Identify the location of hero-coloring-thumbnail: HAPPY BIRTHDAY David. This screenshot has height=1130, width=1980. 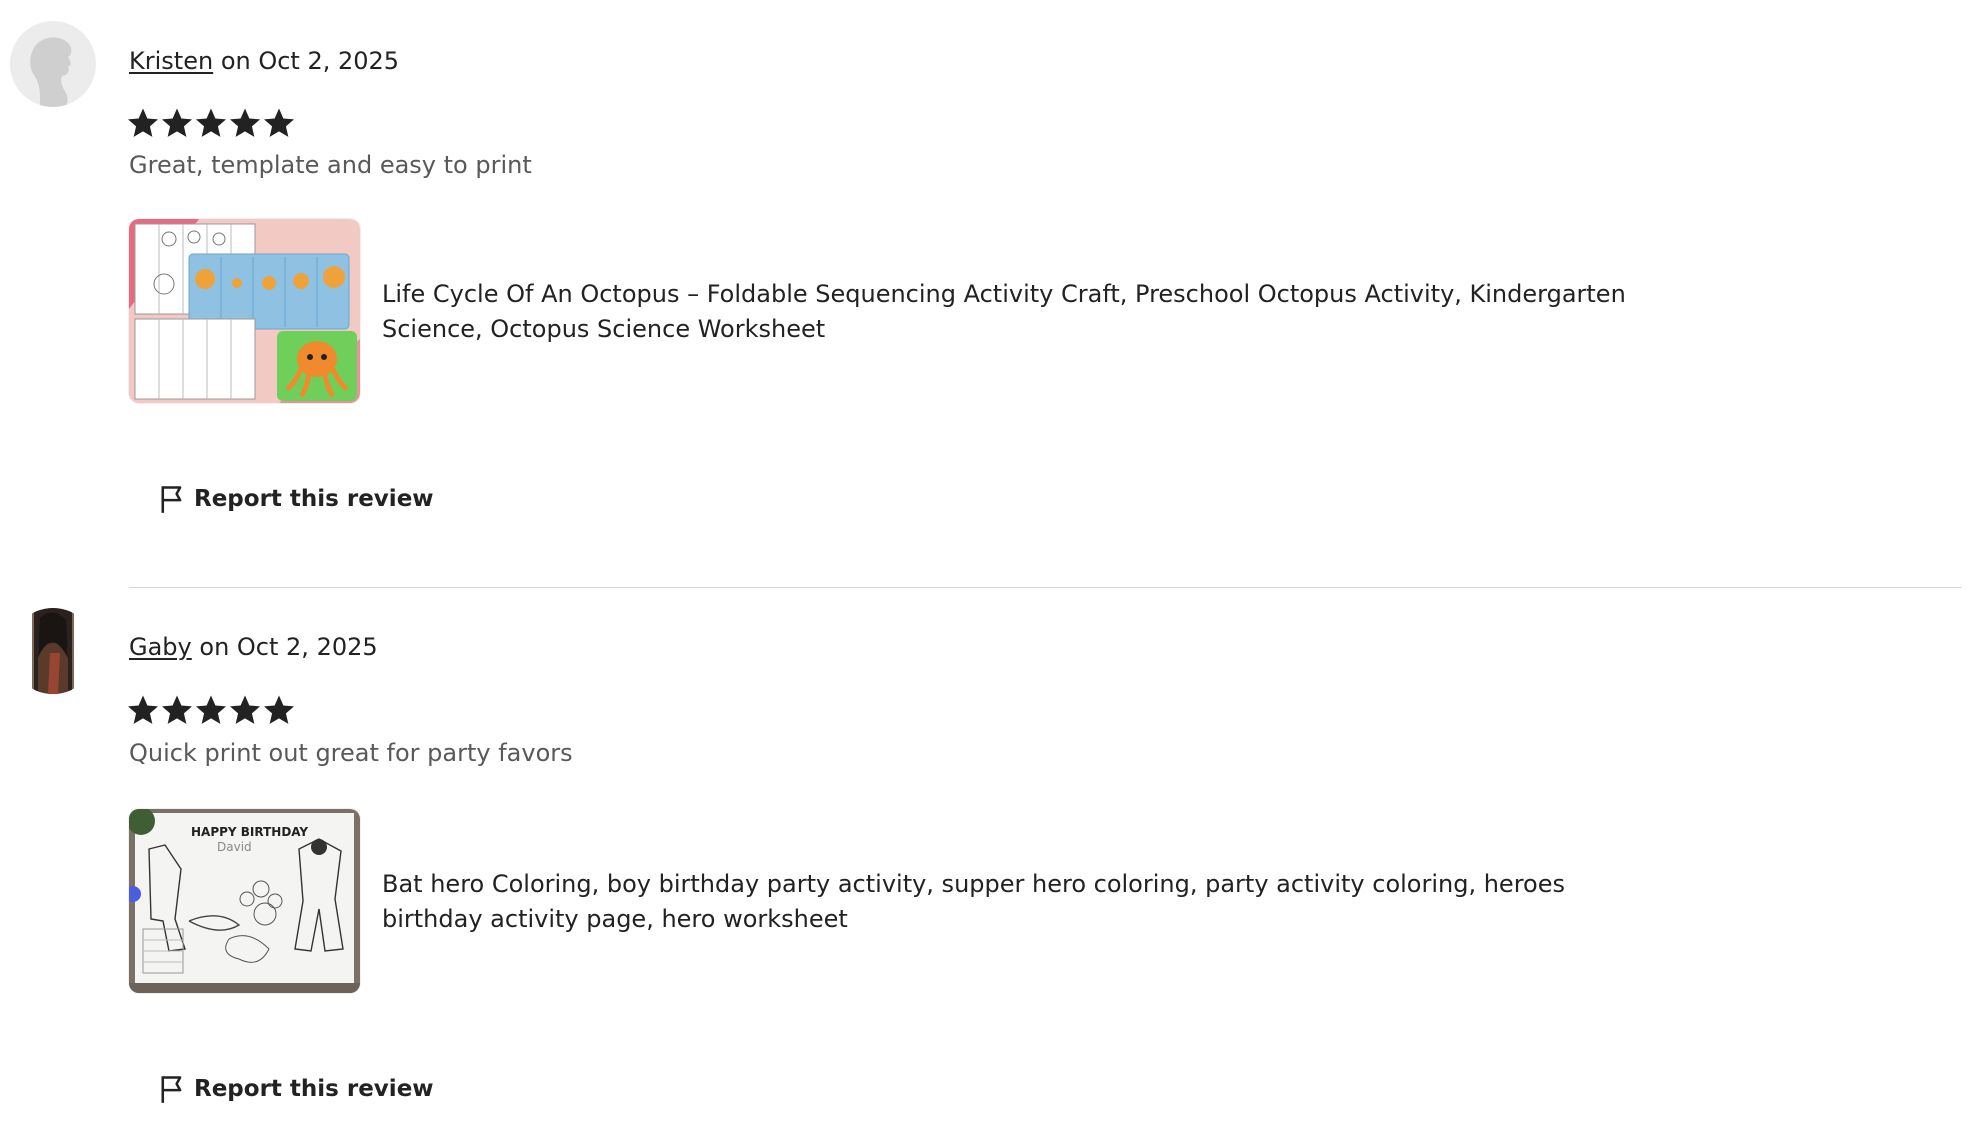
(244, 901).